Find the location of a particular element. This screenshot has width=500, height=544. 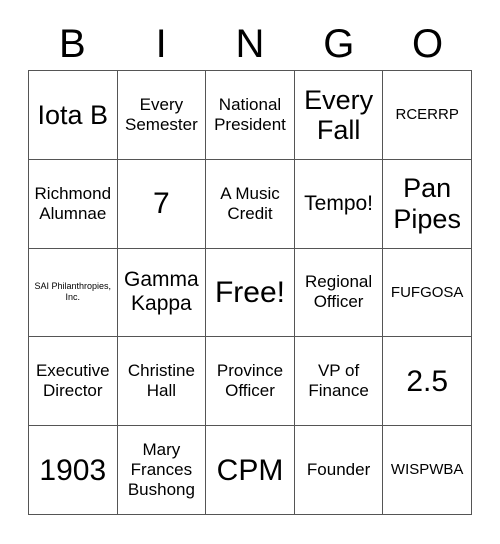

bingo-cell-label: Free! is located at coordinates (249, 292).